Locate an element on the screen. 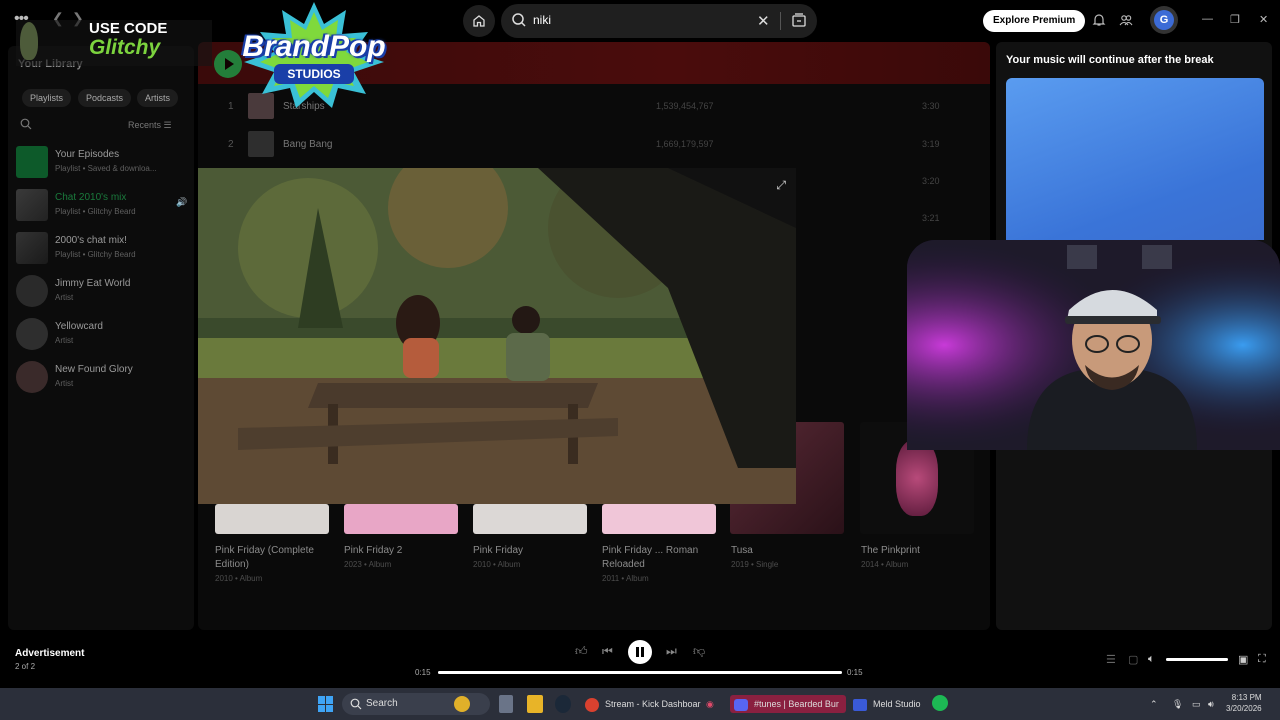 The height and width of the screenshot is (720, 1280). progress-bar is located at coordinates (640, 672).